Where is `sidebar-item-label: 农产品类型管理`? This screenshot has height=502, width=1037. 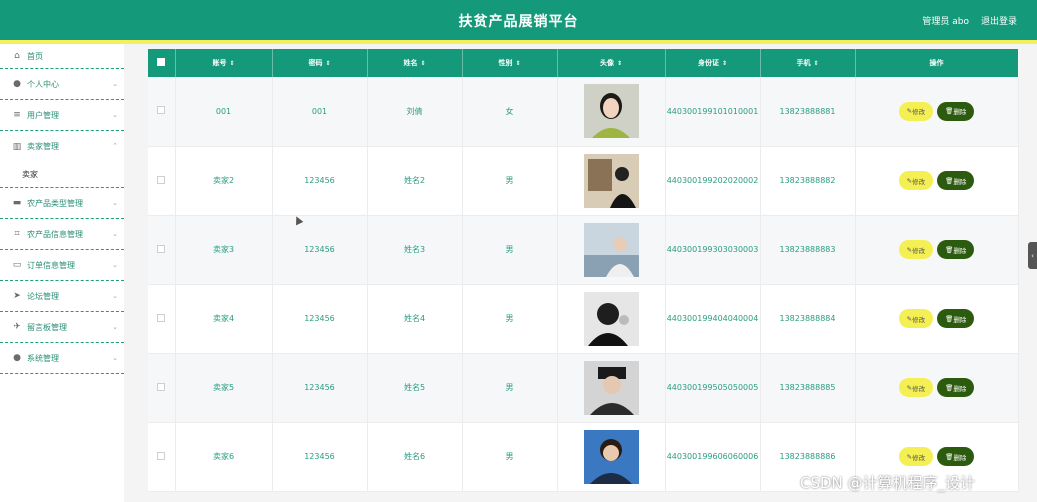 sidebar-item-label: 农产品类型管理 is located at coordinates (55, 203).